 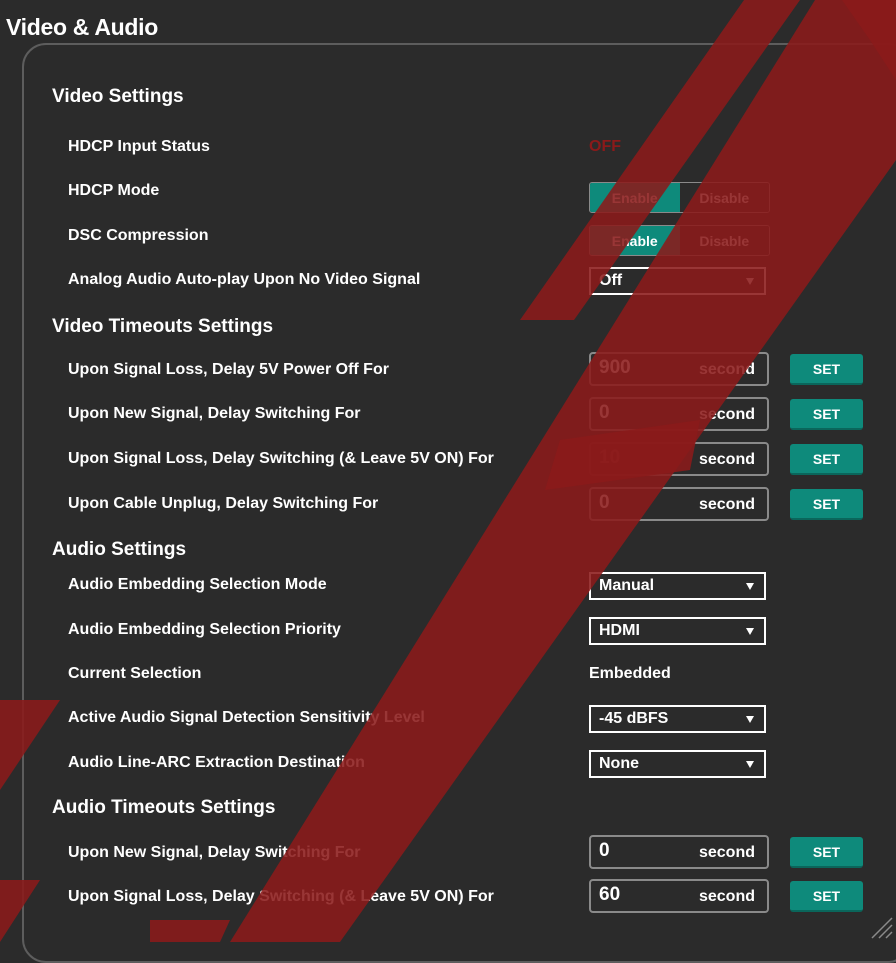 What do you see at coordinates (826, 504) in the screenshot?
I see `cable-unplug-delay-set-button: SET` at bounding box center [826, 504].